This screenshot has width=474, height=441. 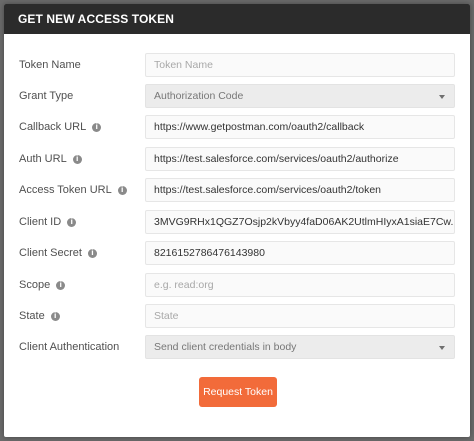 I want to click on access-token-url-label: Access Token URL i, so click(x=73, y=190).